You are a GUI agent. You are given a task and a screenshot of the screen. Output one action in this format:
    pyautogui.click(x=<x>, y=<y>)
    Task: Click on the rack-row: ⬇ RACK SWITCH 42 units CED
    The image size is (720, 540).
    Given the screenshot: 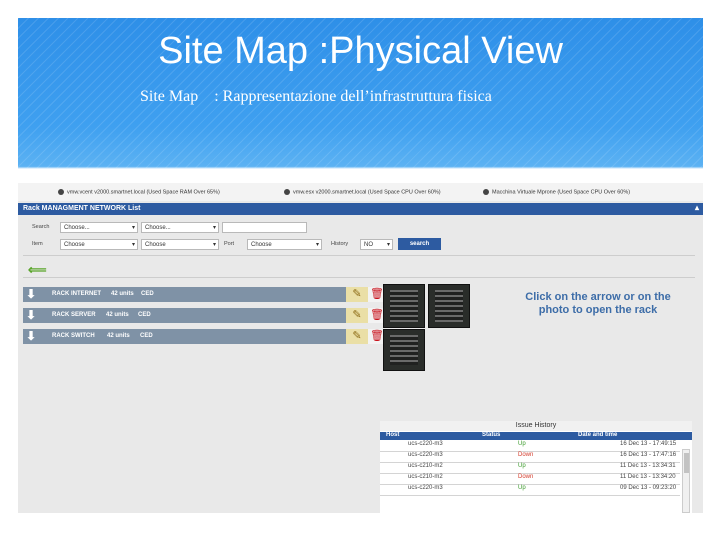 What is the action you would take?
    pyautogui.click(x=184, y=336)
    